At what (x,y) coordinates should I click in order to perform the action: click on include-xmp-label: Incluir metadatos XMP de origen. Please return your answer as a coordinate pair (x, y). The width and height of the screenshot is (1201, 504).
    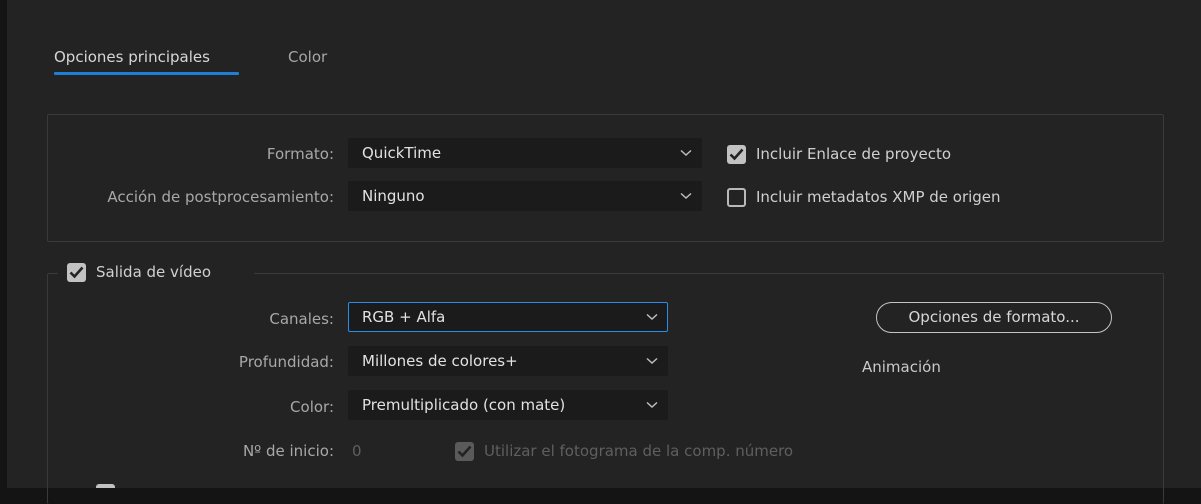
    Looking at the image, I should click on (878, 197).